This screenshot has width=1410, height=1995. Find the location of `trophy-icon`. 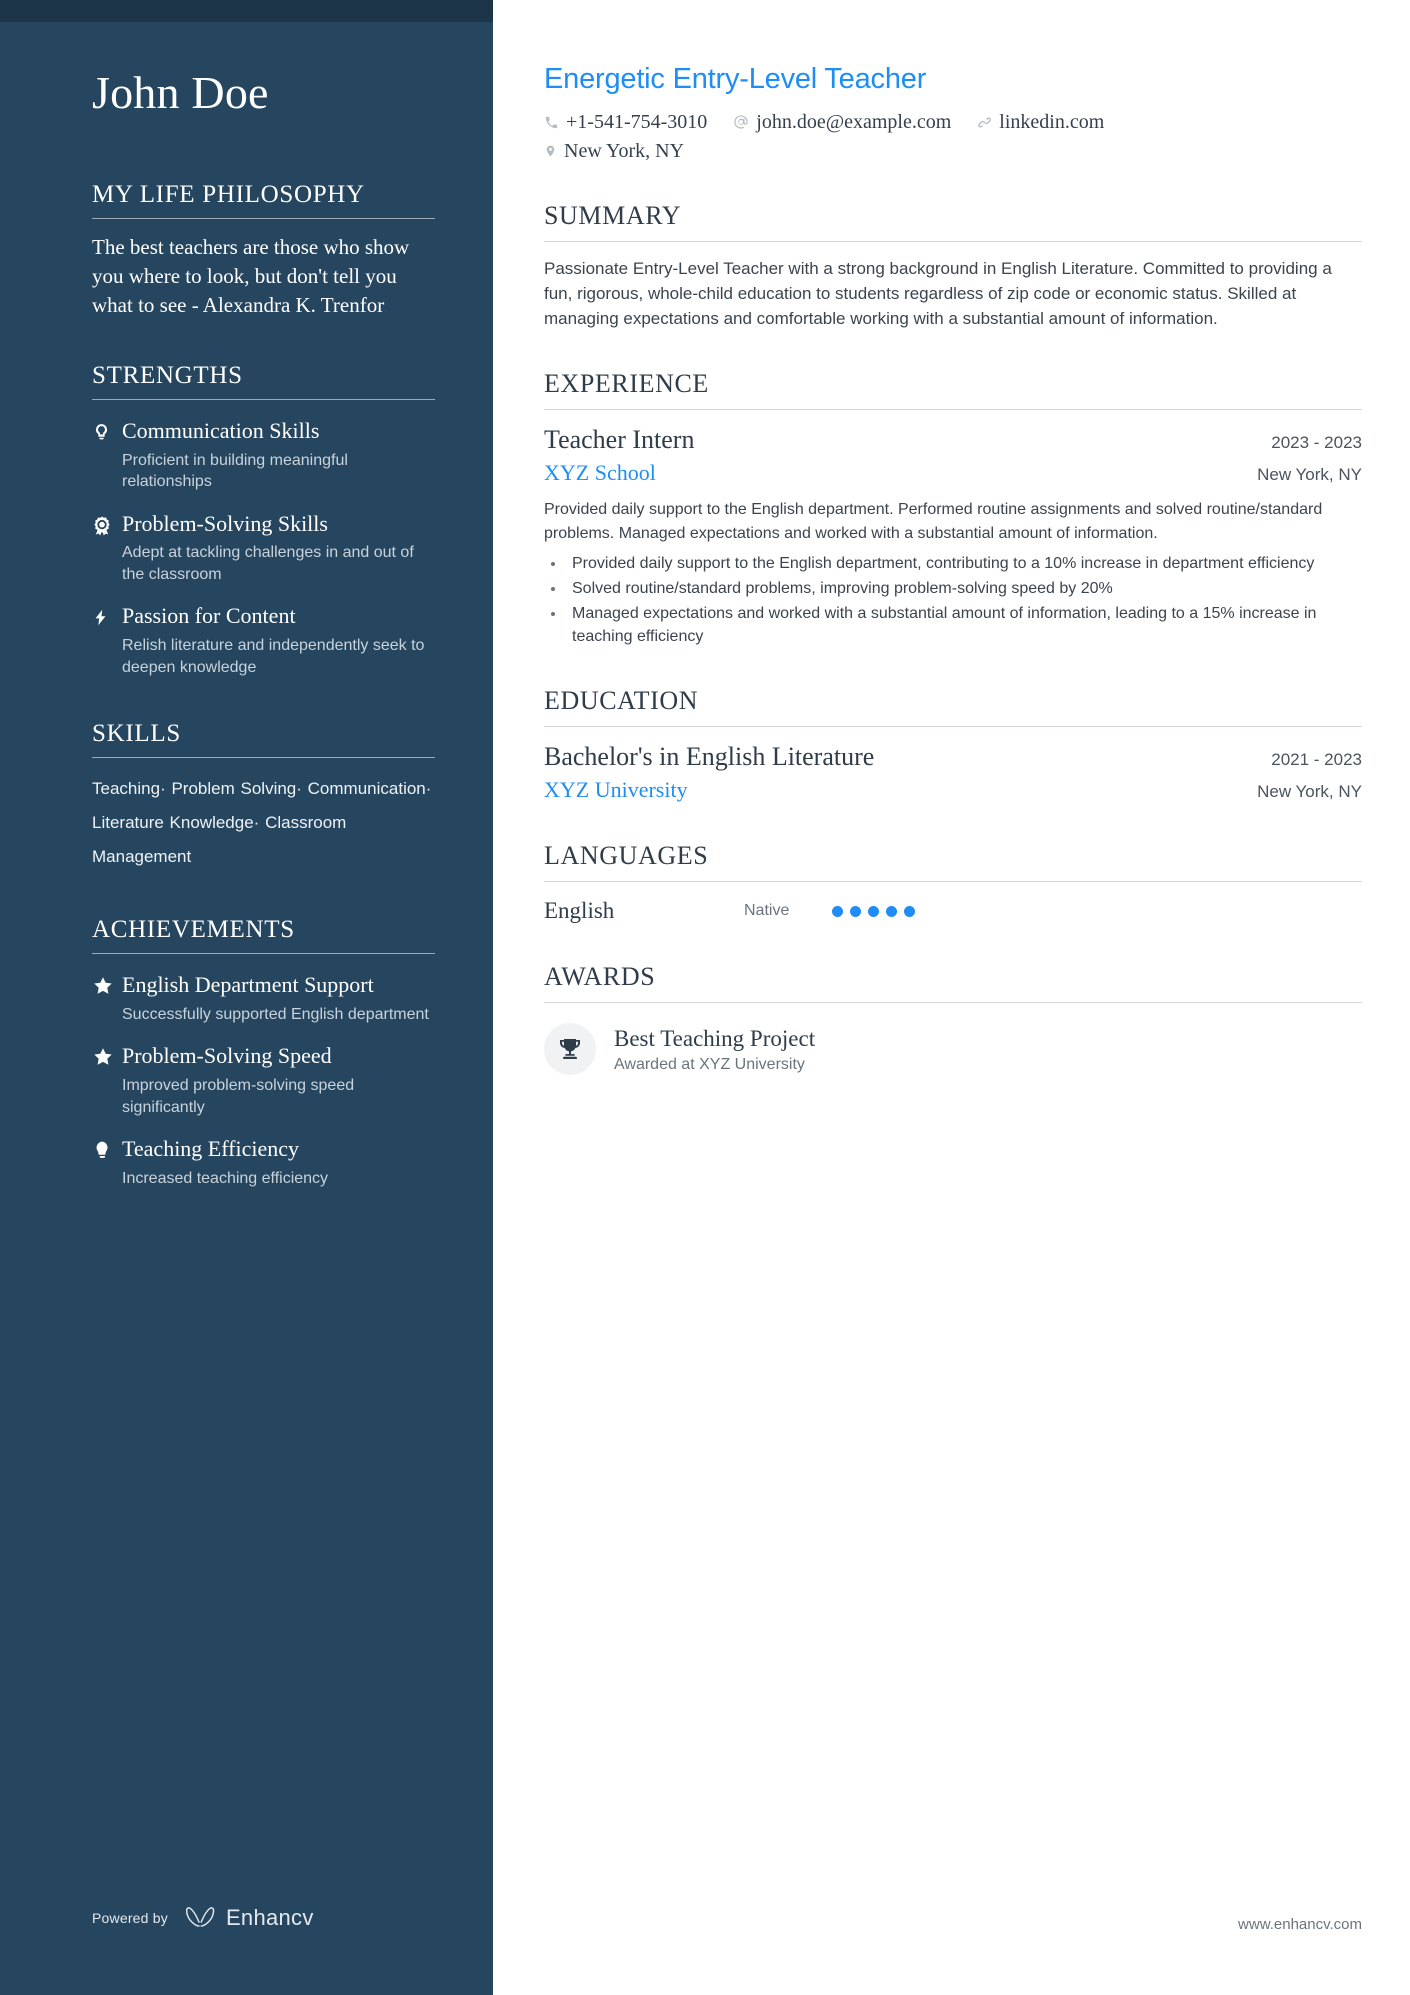

trophy-icon is located at coordinates (570, 1049).